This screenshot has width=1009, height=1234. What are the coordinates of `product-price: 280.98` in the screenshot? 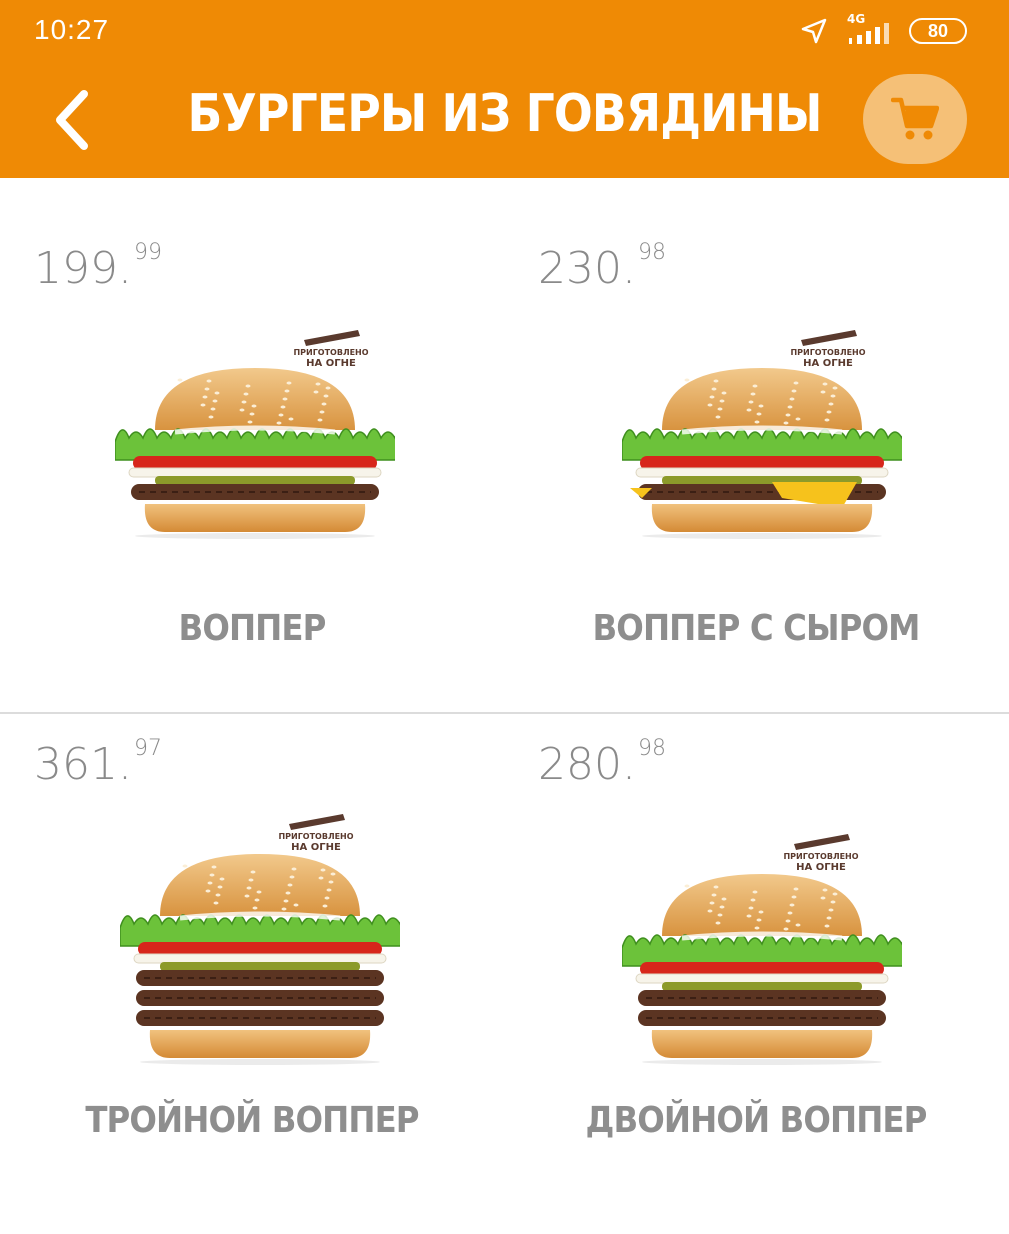 It's located at (602, 763).